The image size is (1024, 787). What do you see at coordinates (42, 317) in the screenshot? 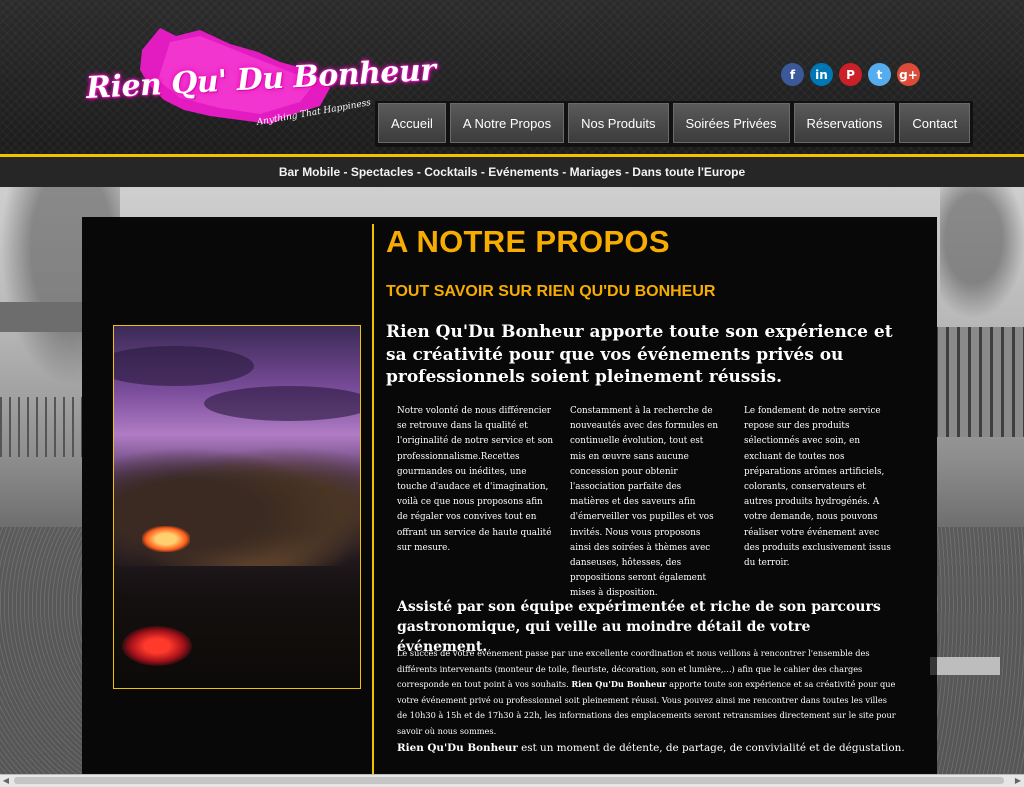
I see `building-roof` at bounding box center [42, 317].